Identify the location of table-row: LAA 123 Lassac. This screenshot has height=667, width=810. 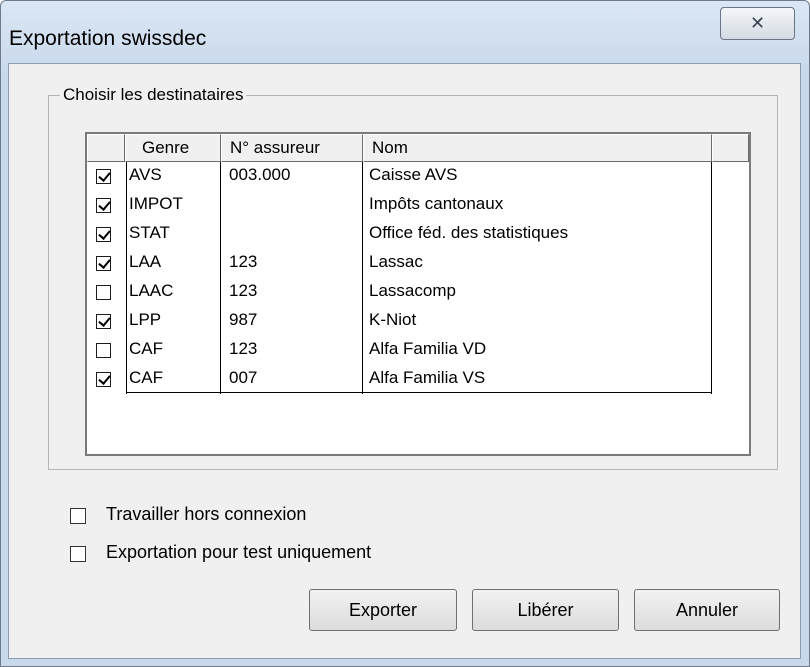
(418, 263).